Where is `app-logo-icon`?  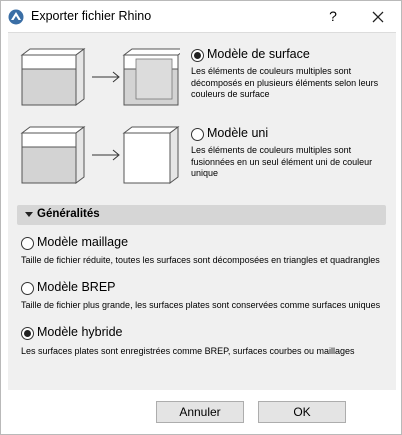
app-logo-icon is located at coordinates (16, 17).